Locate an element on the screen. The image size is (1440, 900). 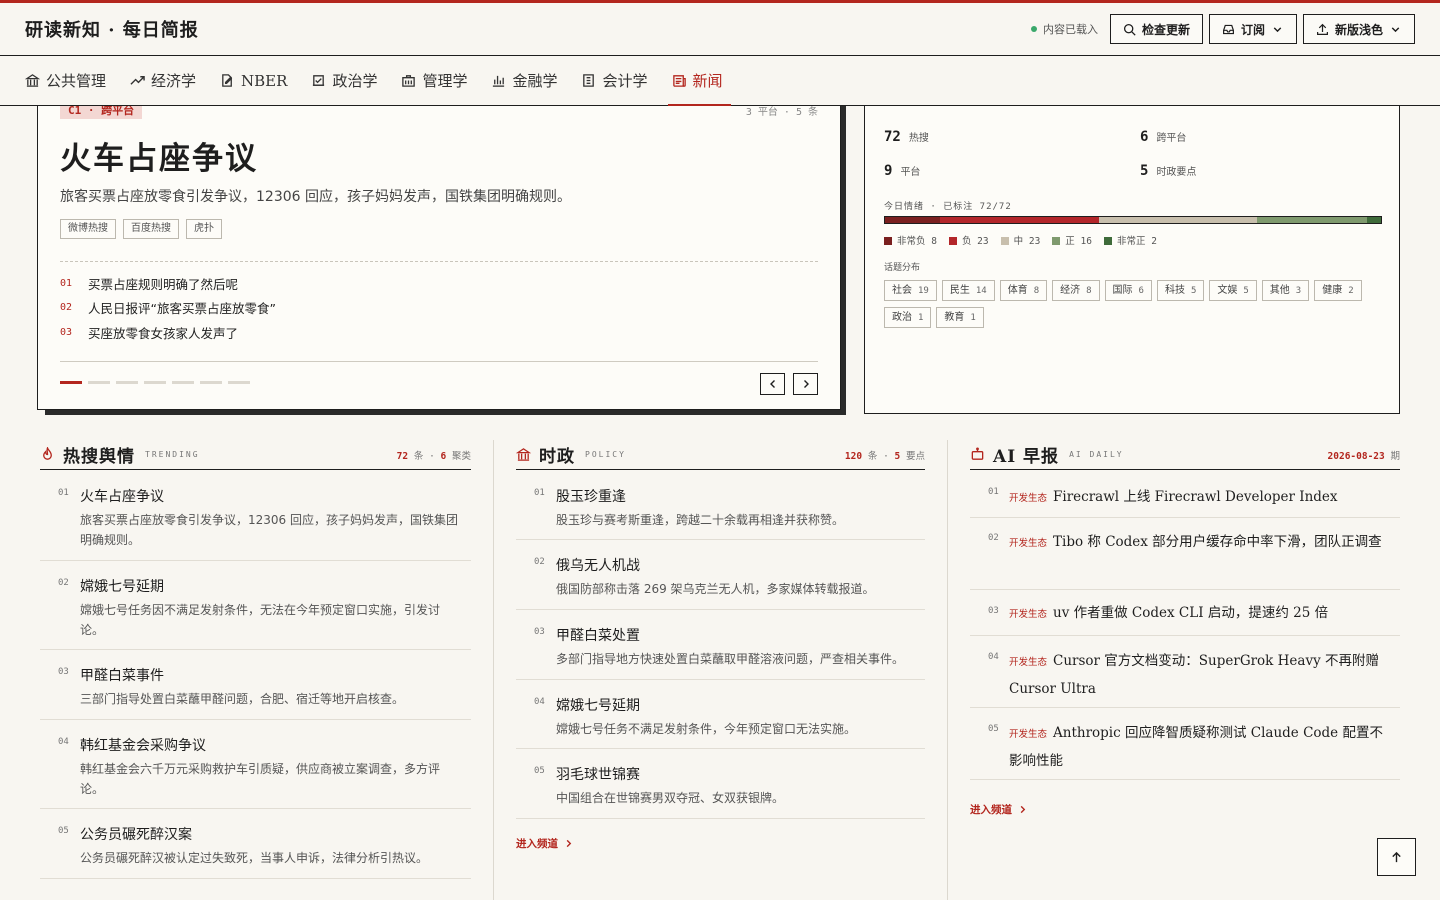
item-title-text: Anthropic 回应降智质疑称测试 Claude Code 配置不影响性能 is located at coordinates (1196, 747).